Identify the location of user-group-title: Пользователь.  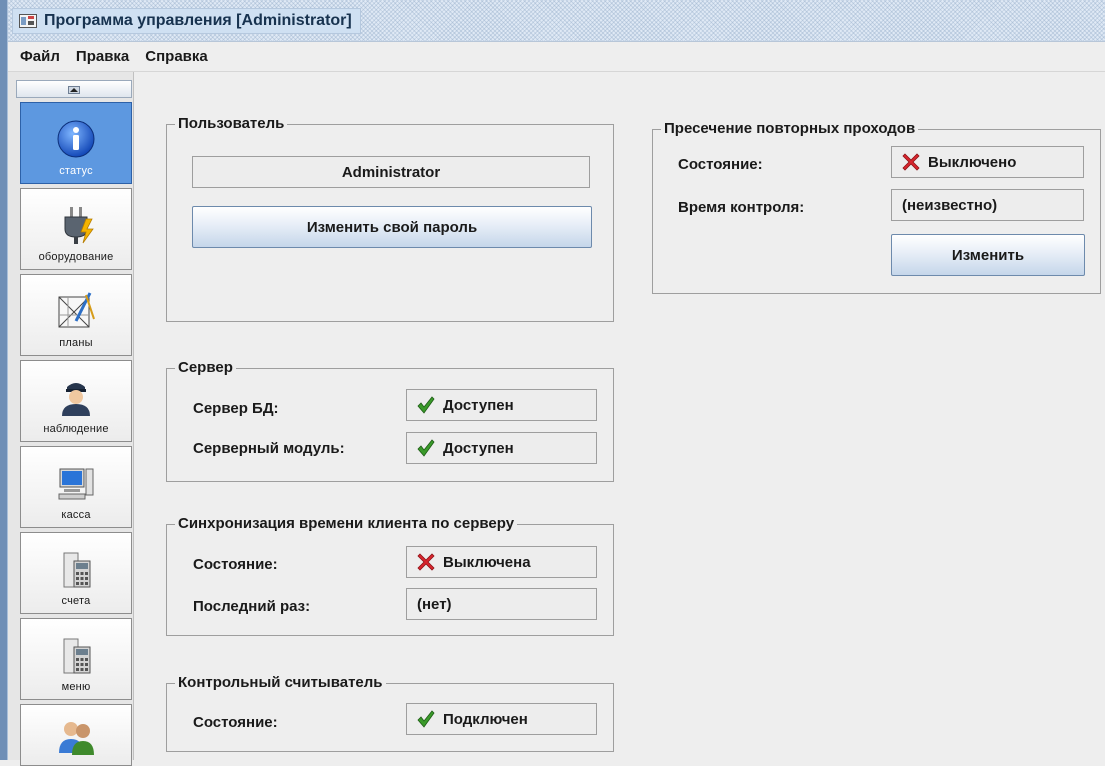
(231, 124).